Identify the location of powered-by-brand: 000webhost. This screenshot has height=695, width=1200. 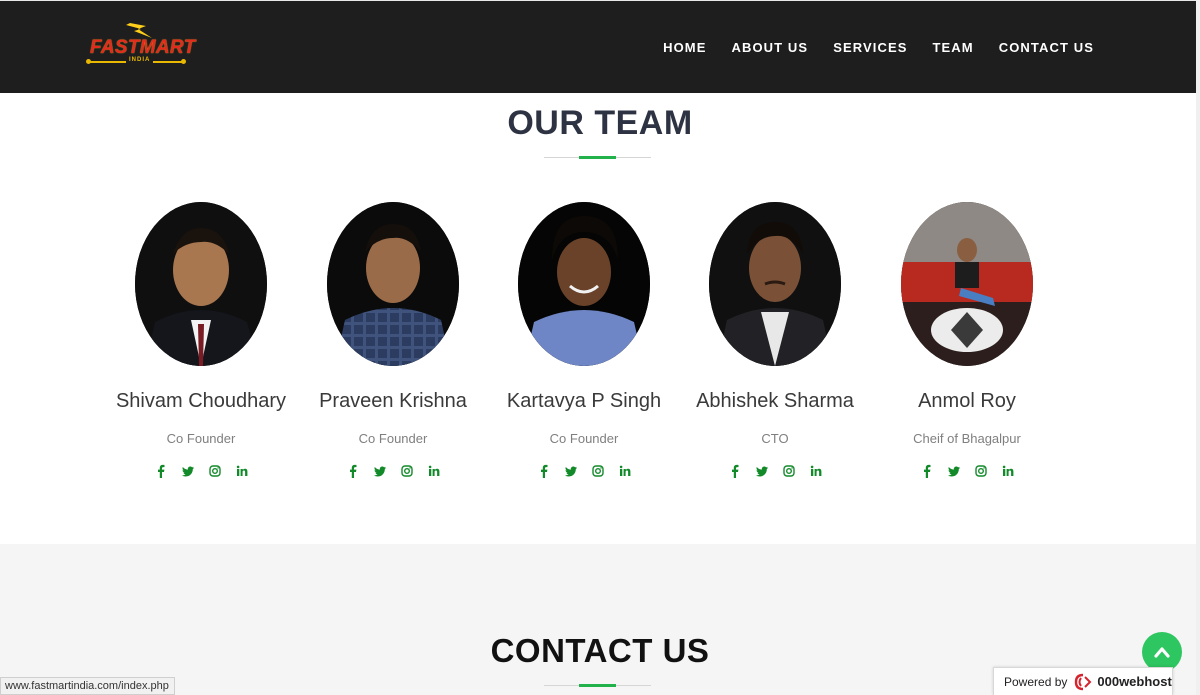
(1134, 681).